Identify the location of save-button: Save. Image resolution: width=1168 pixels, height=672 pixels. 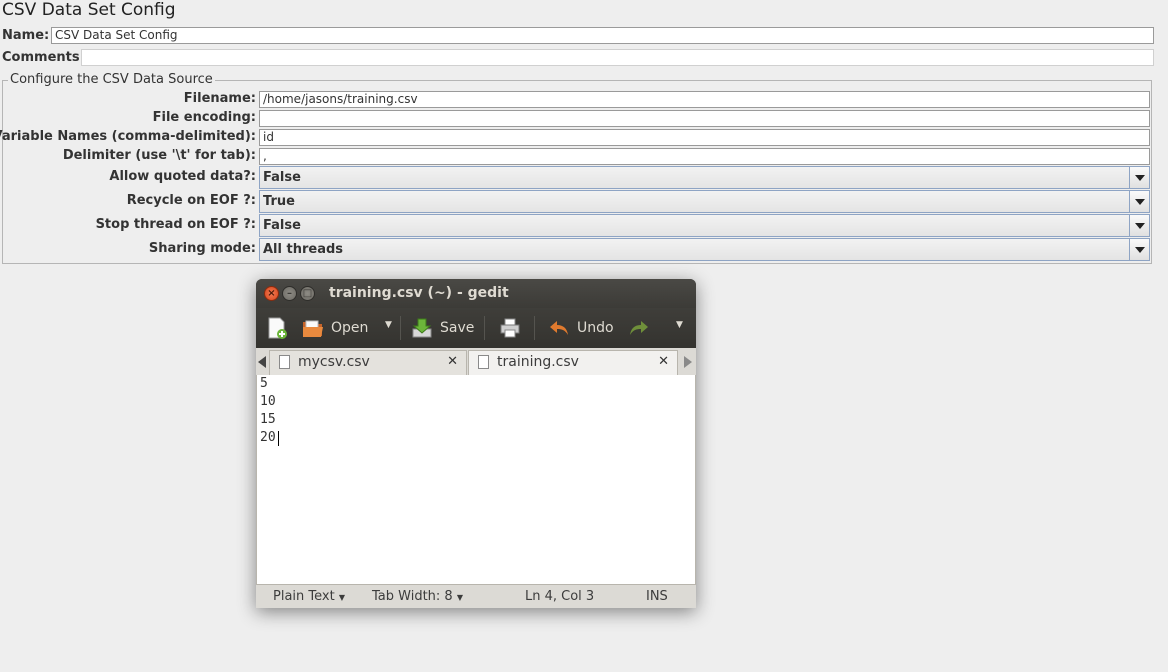
(442, 328).